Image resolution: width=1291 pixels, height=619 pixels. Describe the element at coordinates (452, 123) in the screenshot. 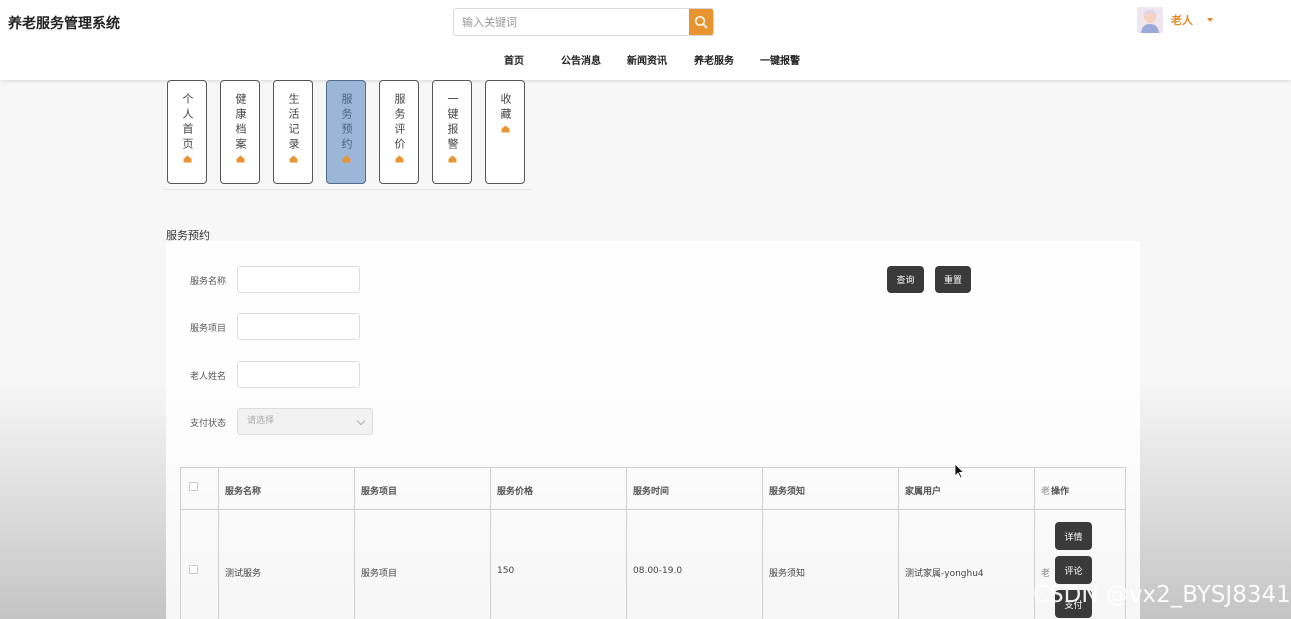

I see `tab-label: 一键报警` at that location.